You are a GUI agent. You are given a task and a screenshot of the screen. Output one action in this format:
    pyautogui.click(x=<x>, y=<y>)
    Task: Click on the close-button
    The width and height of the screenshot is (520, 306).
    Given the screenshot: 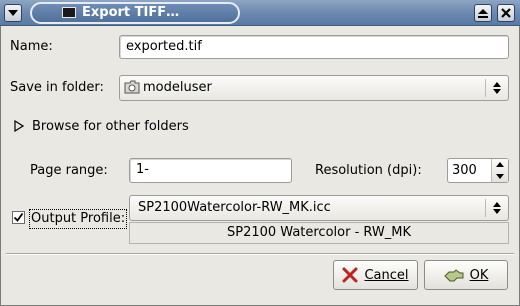 What is the action you would take?
    pyautogui.click(x=506, y=13)
    